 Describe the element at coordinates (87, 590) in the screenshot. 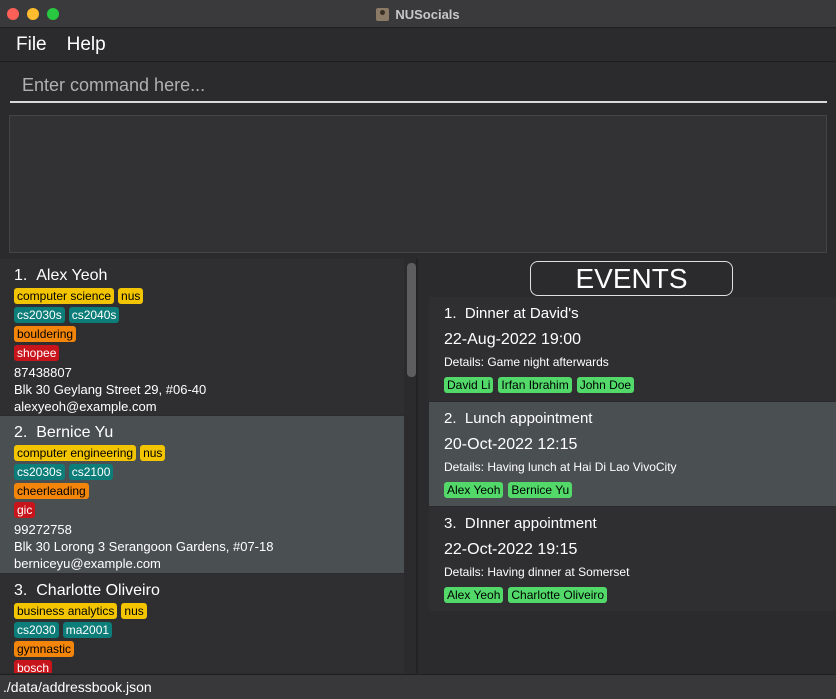

I see `person-name: 3. Charlotte Oliveiro` at that location.